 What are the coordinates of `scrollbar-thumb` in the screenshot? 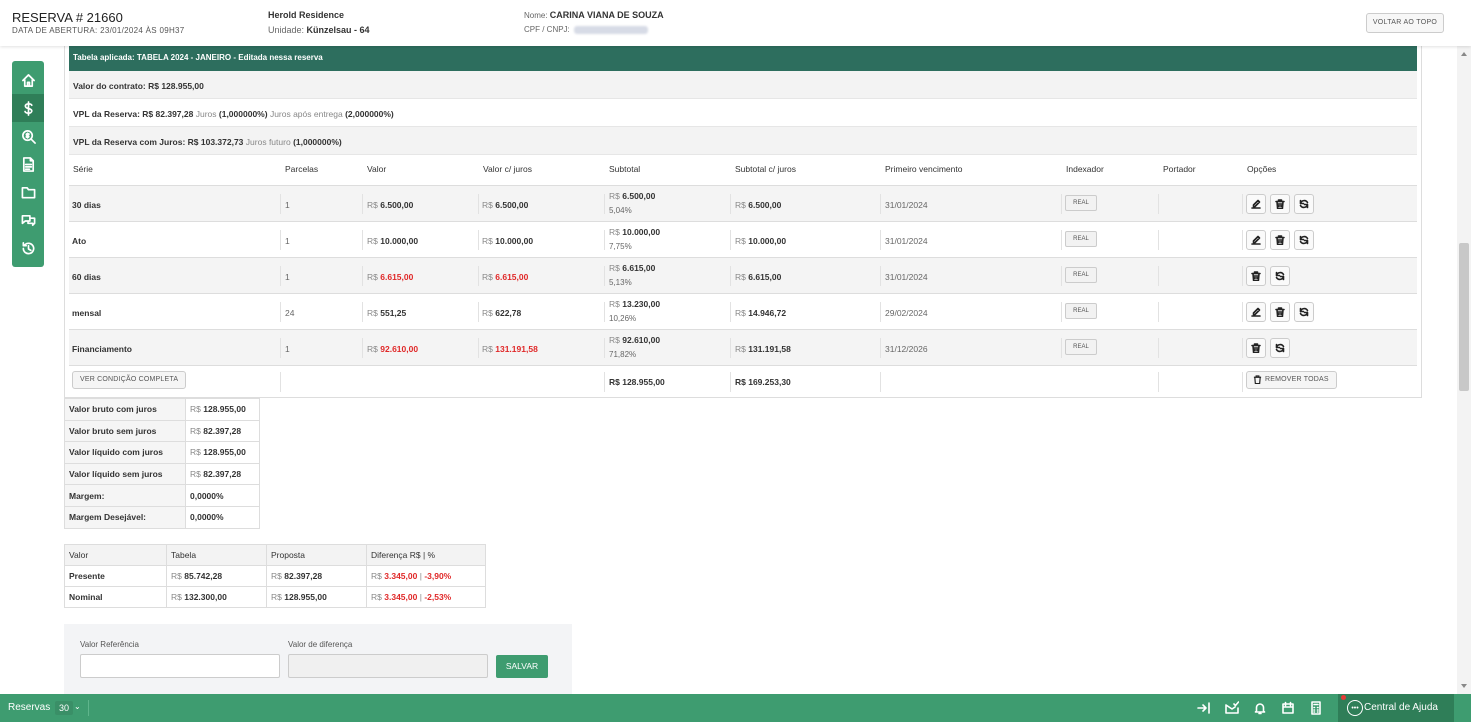 It's located at (1464, 317).